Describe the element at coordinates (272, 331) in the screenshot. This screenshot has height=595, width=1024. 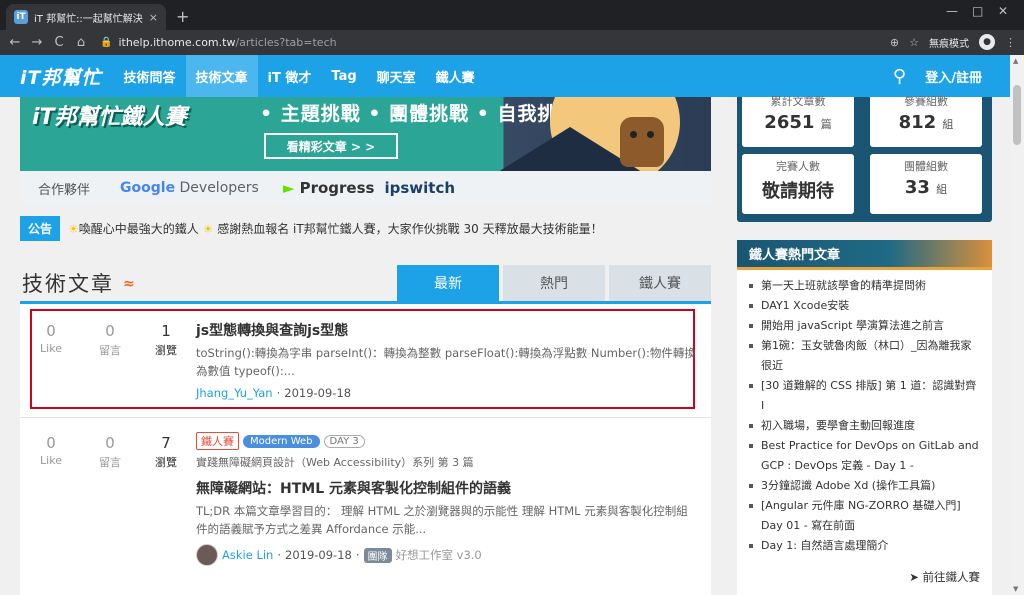
I see `article-title-link: js型態轉換與查詢js型態` at that location.